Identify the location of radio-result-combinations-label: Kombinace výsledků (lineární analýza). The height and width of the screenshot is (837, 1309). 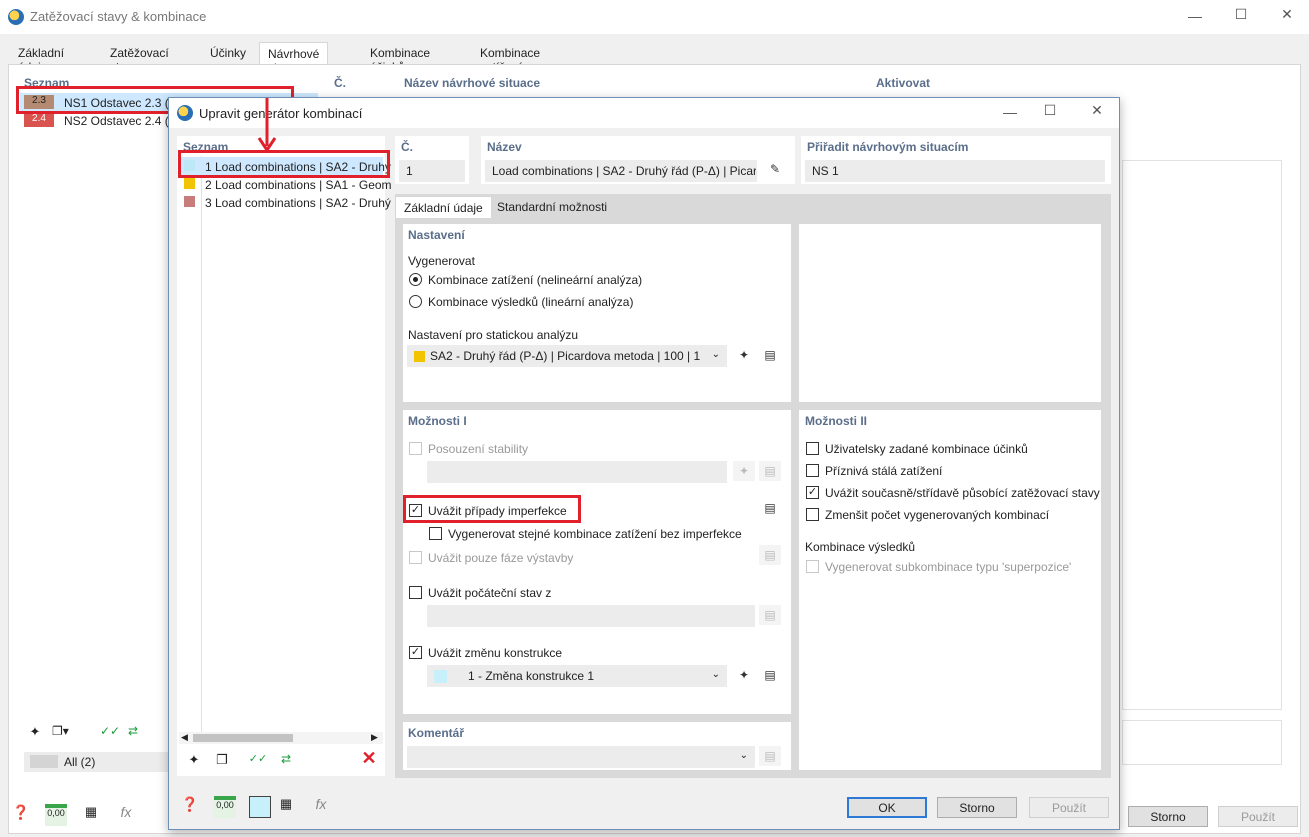
(530, 302).